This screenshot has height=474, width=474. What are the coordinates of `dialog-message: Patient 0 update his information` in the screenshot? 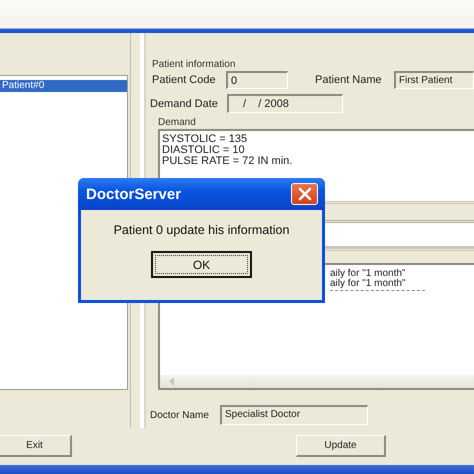 It's located at (202, 230).